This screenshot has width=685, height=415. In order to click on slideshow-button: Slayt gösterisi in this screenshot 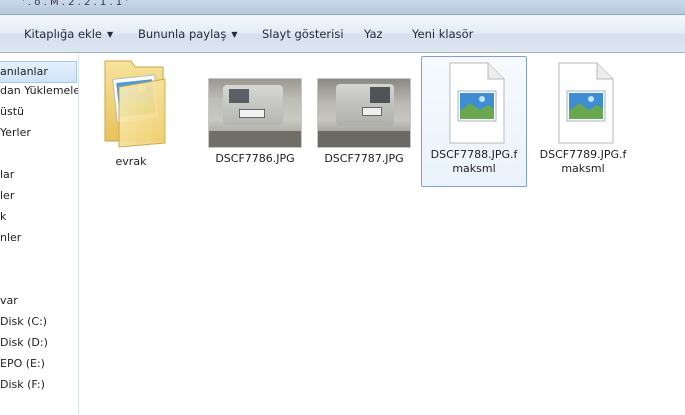, I will do `click(303, 34)`.